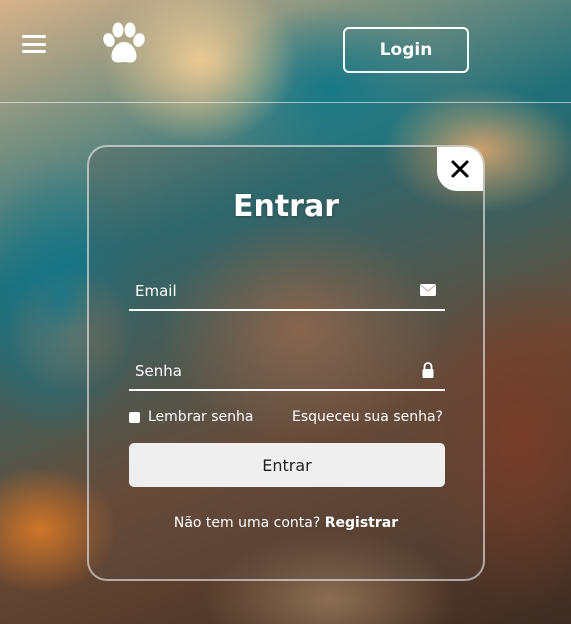 The height and width of the screenshot is (624, 571). I want to click on modal-title: Entrar, so click(286, 206).